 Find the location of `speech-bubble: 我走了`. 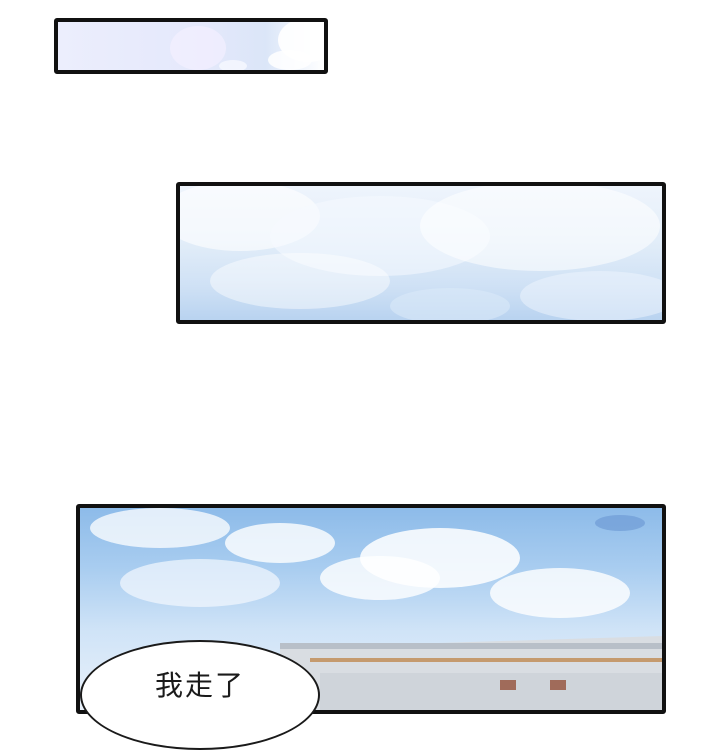

speech-bubble: 我走了 is located at coordinates (200, 695).